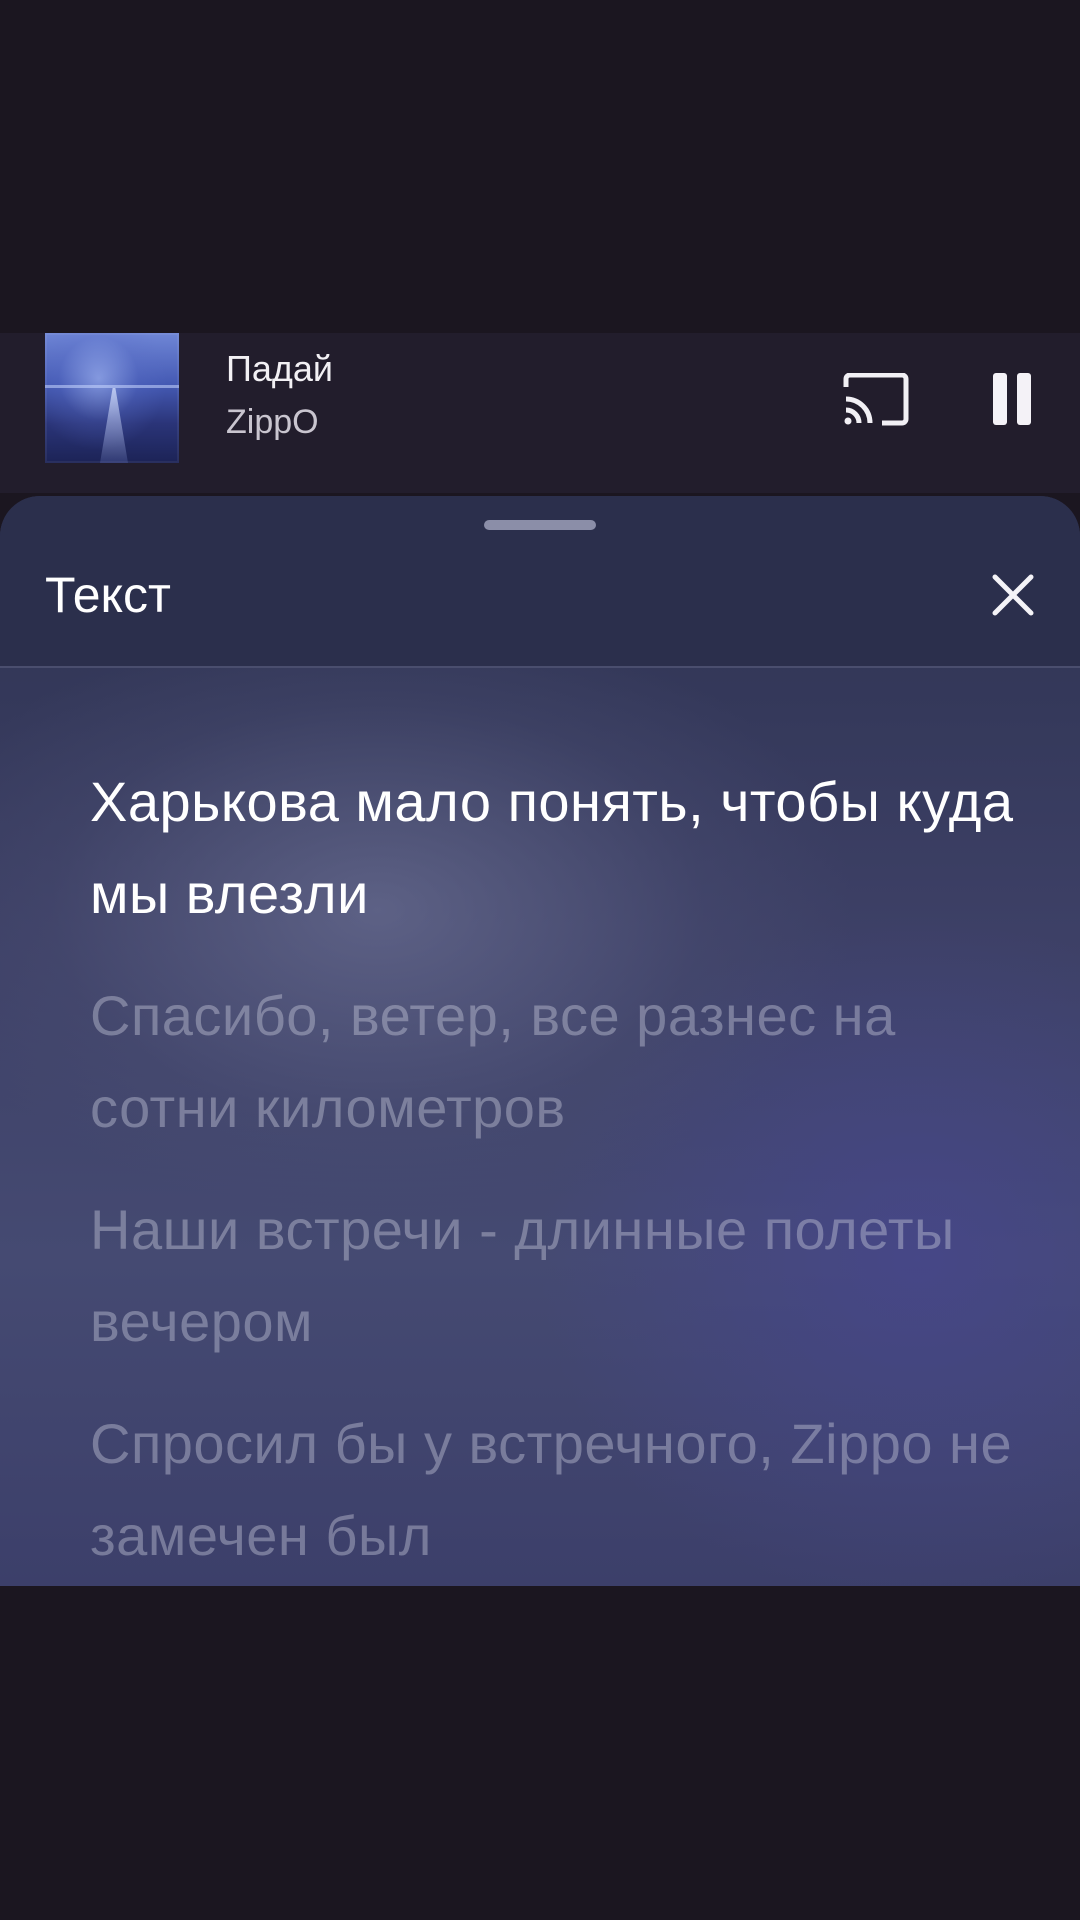 This screenshot has width=1080, height=1920. What do you see at coordinates (1000, 399) in the screenshot?
I see `pause-icon-bar-left` at bounding box center [1000, 399].